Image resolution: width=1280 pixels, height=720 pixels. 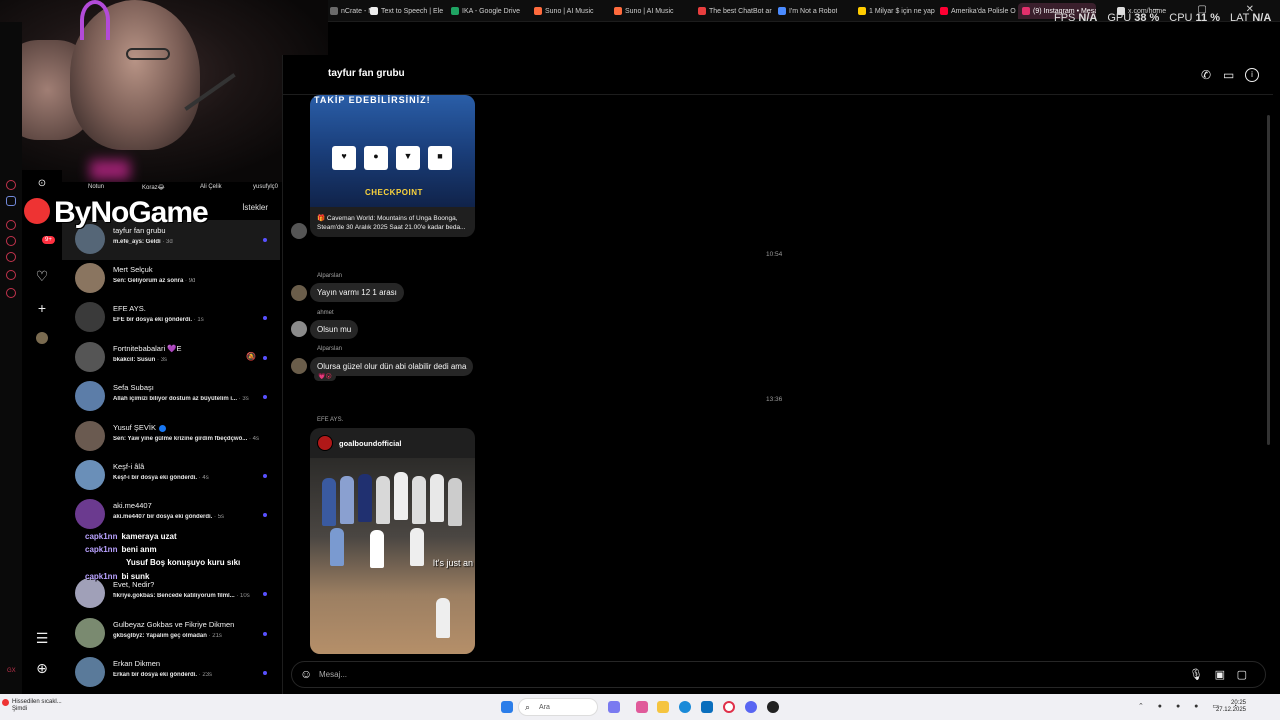 What do you see at coordinates (136, 663) in the screenshot?
I see `conversation-name: Erkan Dikmen` at bounding box center [136, 663].